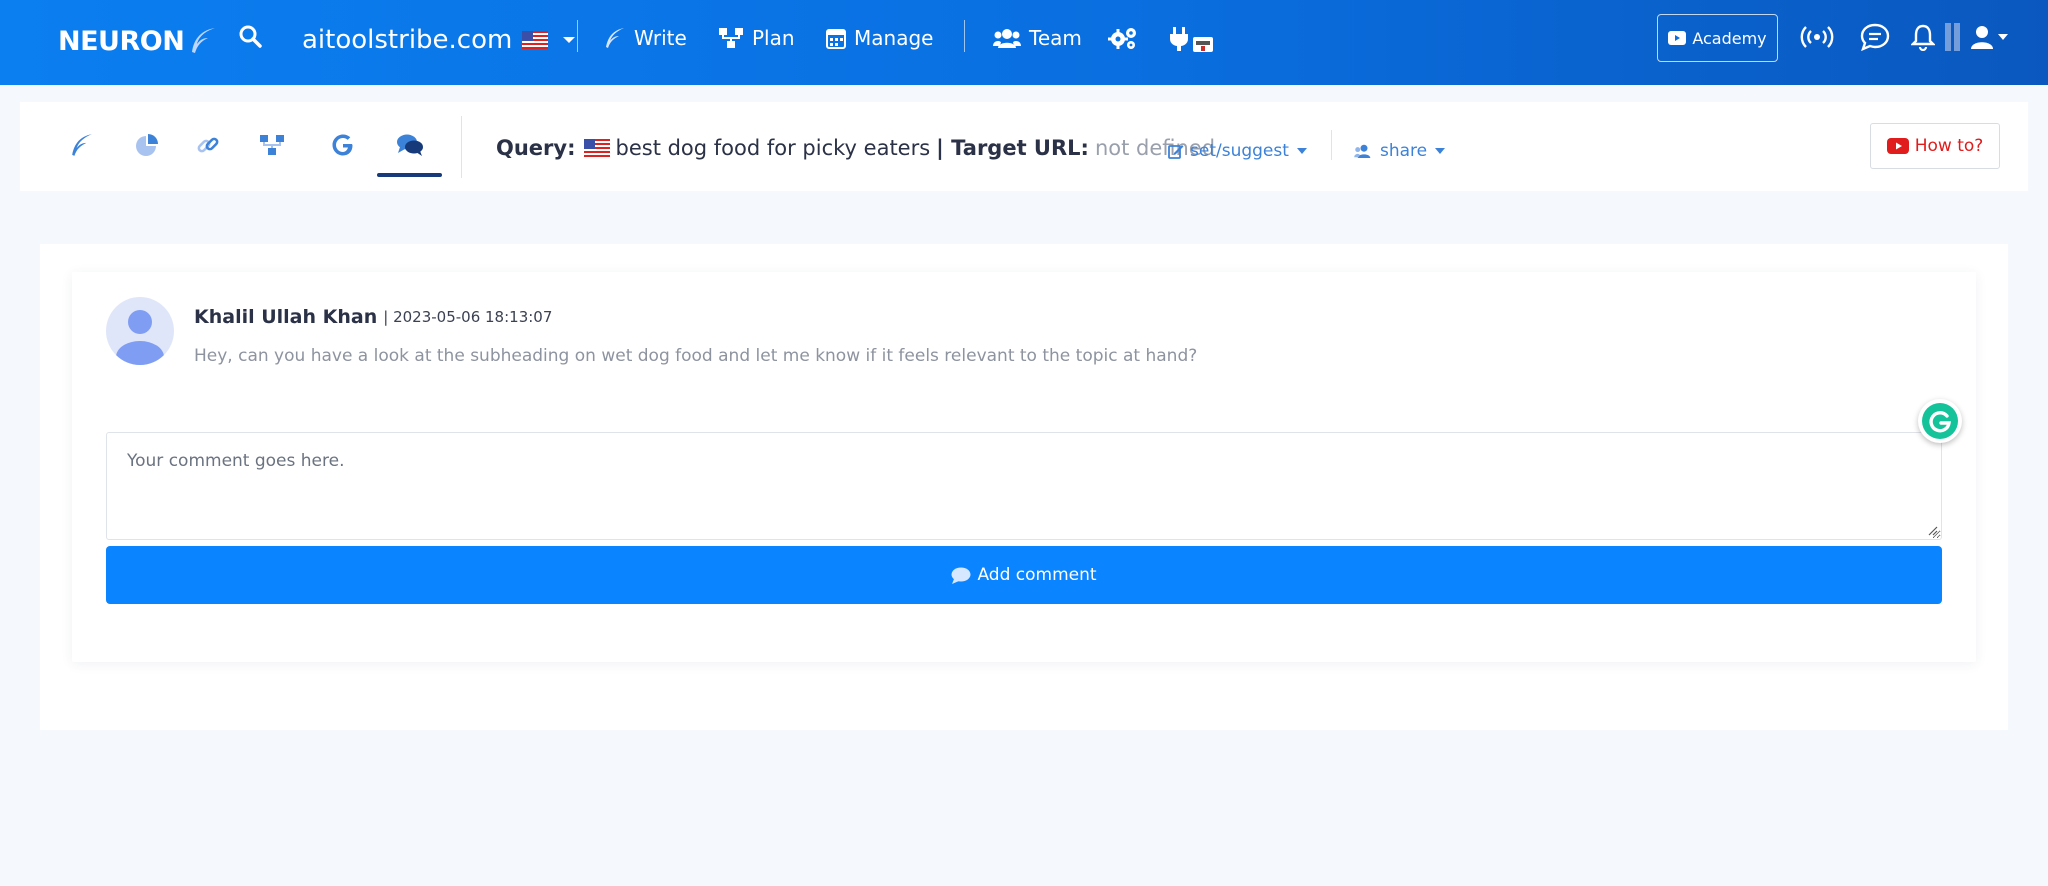 This screenshot has height=886, width=2048. I want to click on comment-timestamp: | 2023-05-06 18:13:07, so click(468, 317).